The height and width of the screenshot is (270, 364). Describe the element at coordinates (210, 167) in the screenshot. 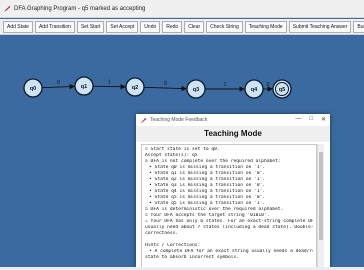

I see `feedback-text: State q0 is missing a transition on '1'.` at that location.